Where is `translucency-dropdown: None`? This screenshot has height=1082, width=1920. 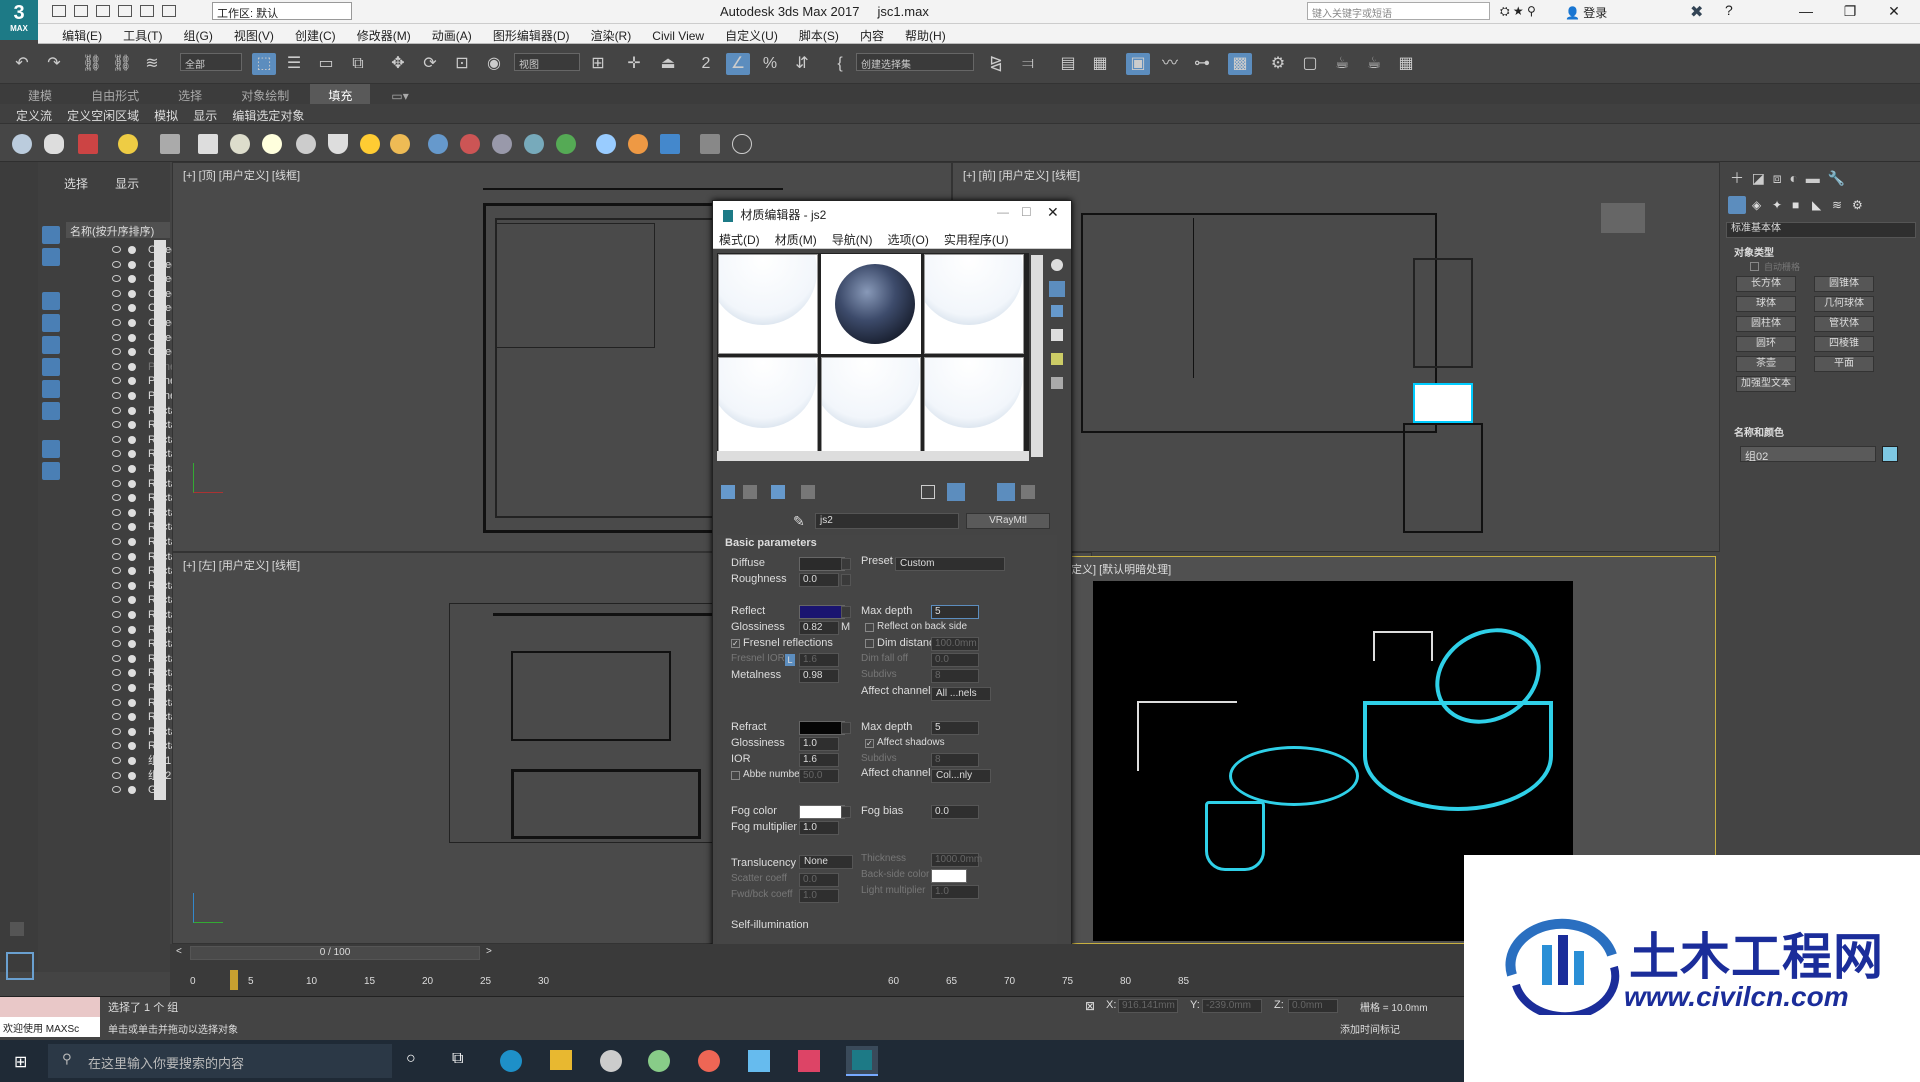 translucency-dropdown: None is located at coordinates (826, 862).